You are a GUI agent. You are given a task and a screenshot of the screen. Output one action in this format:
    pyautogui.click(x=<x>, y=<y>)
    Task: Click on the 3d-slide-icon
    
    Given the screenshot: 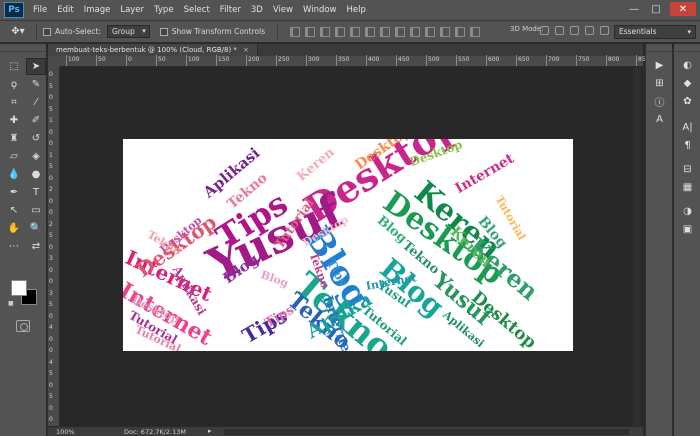 What is the action you would take?
    pyautogui.click(x=589, y=30)
    